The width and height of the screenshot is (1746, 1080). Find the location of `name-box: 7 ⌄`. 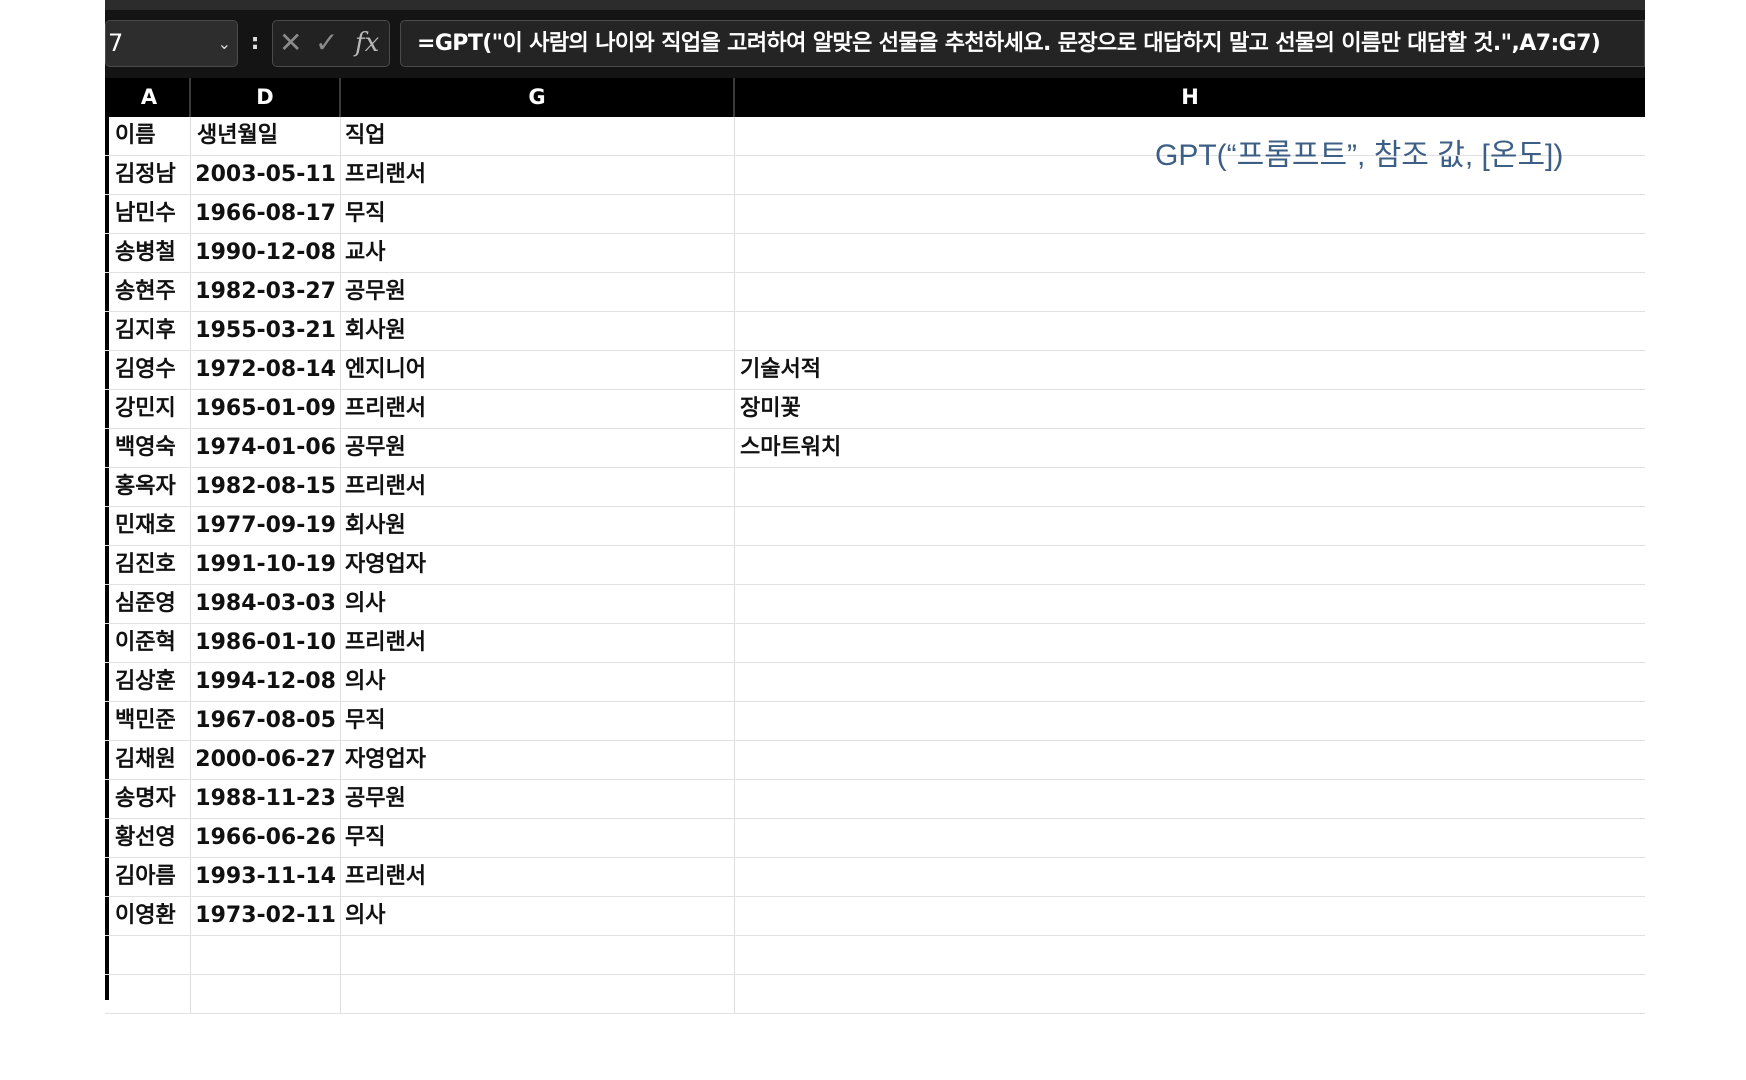

name-box: 7 ⌄ is located at coordinates (171, 43).